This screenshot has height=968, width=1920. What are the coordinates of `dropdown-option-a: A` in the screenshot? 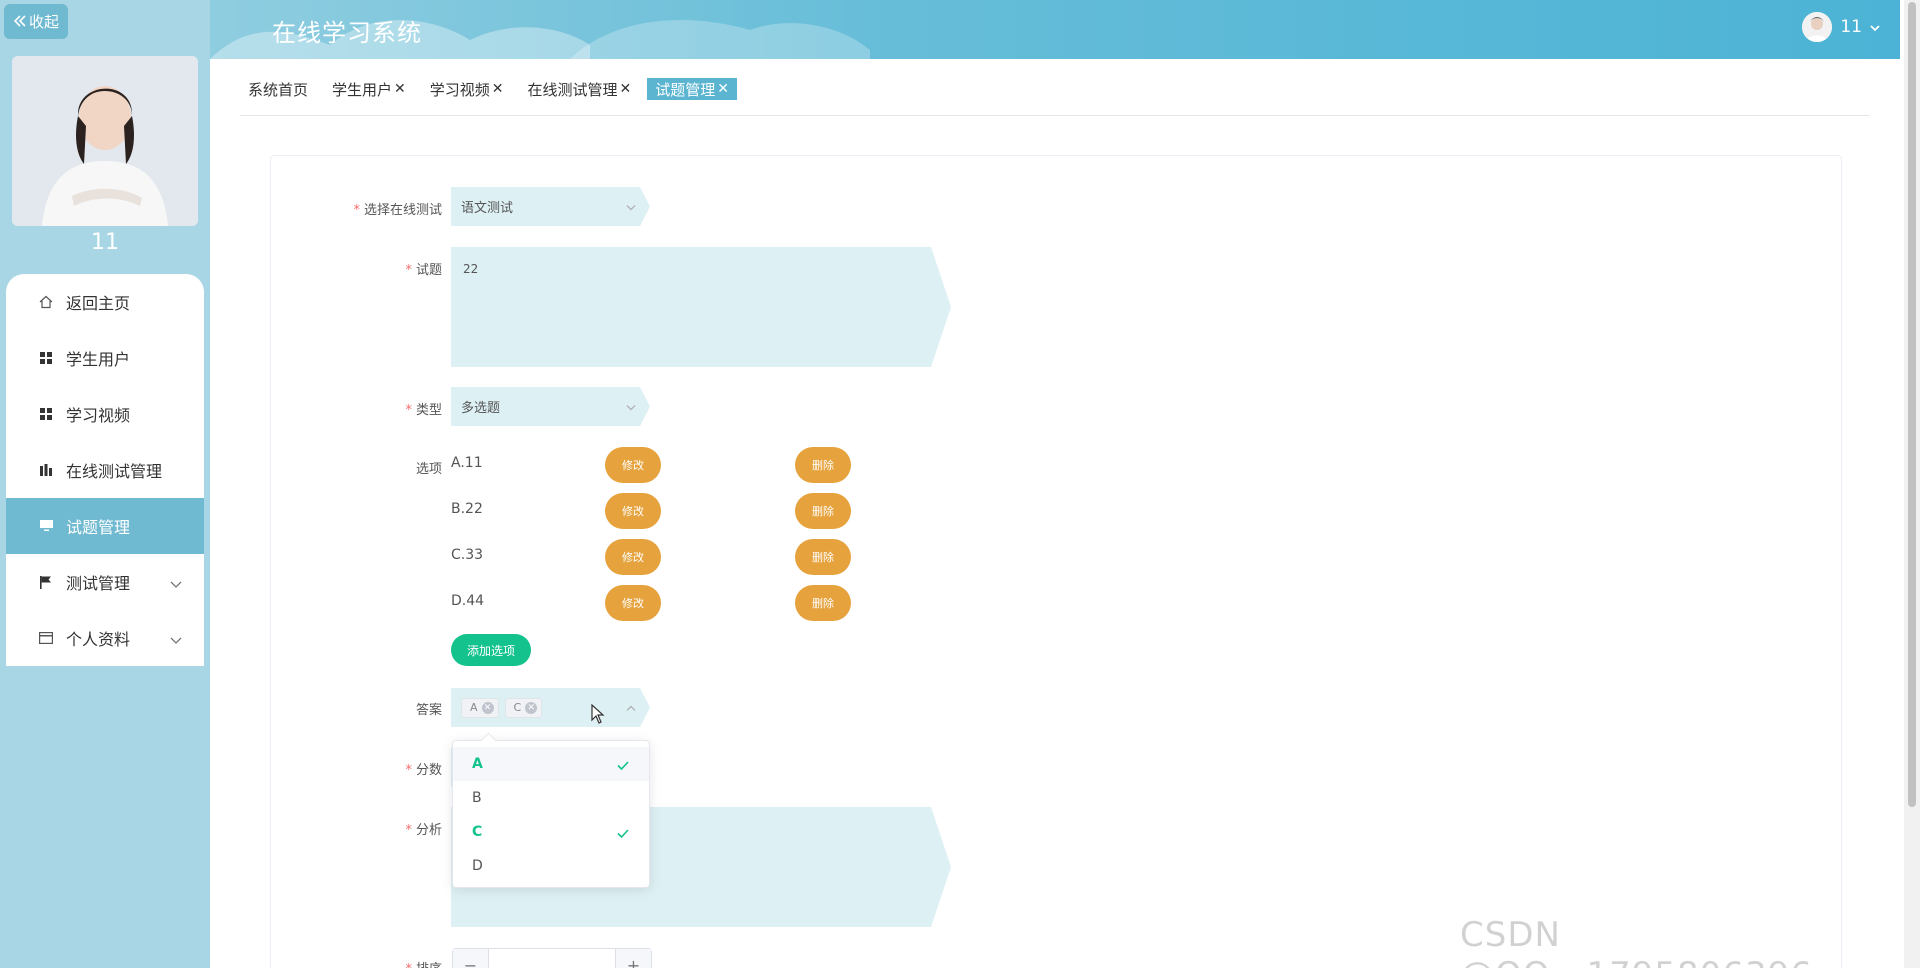 It's located at (551, 764).